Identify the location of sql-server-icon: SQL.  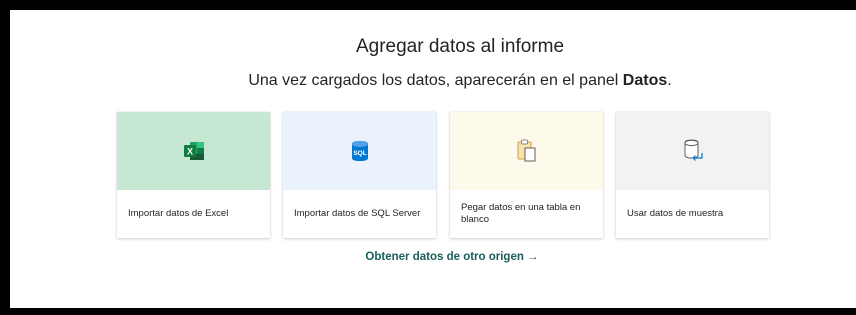
(360, 151).